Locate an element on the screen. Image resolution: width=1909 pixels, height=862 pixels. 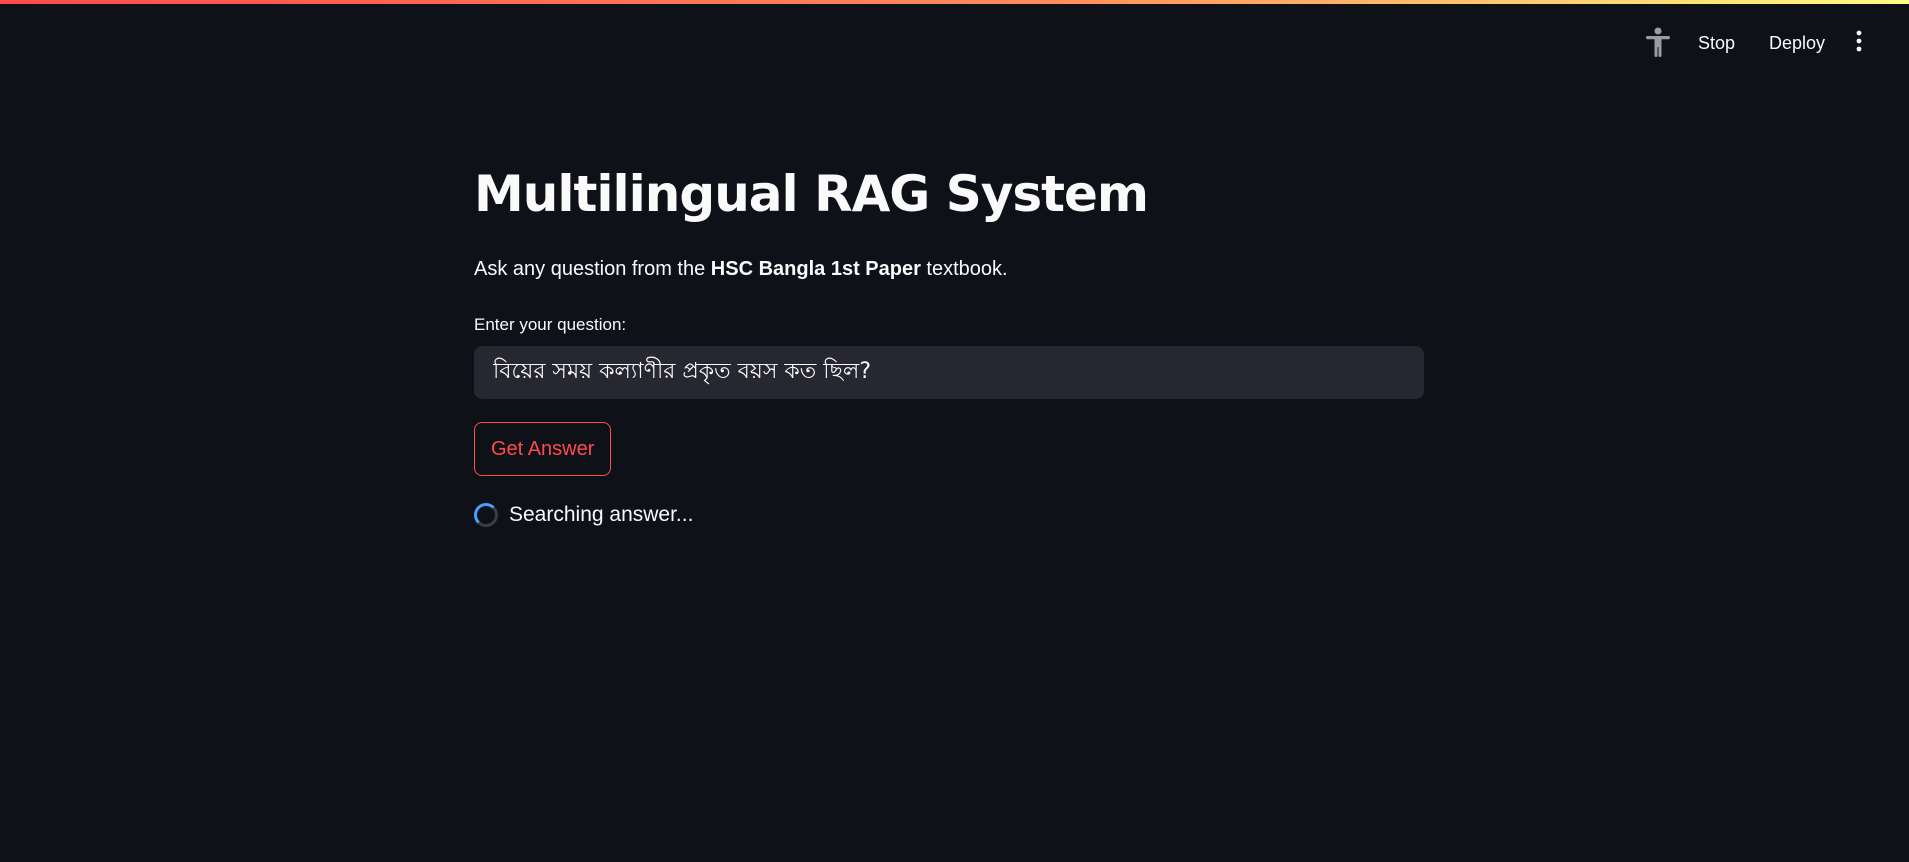
deploy-button-label: Deploy is located at coordinates (1797, 42).